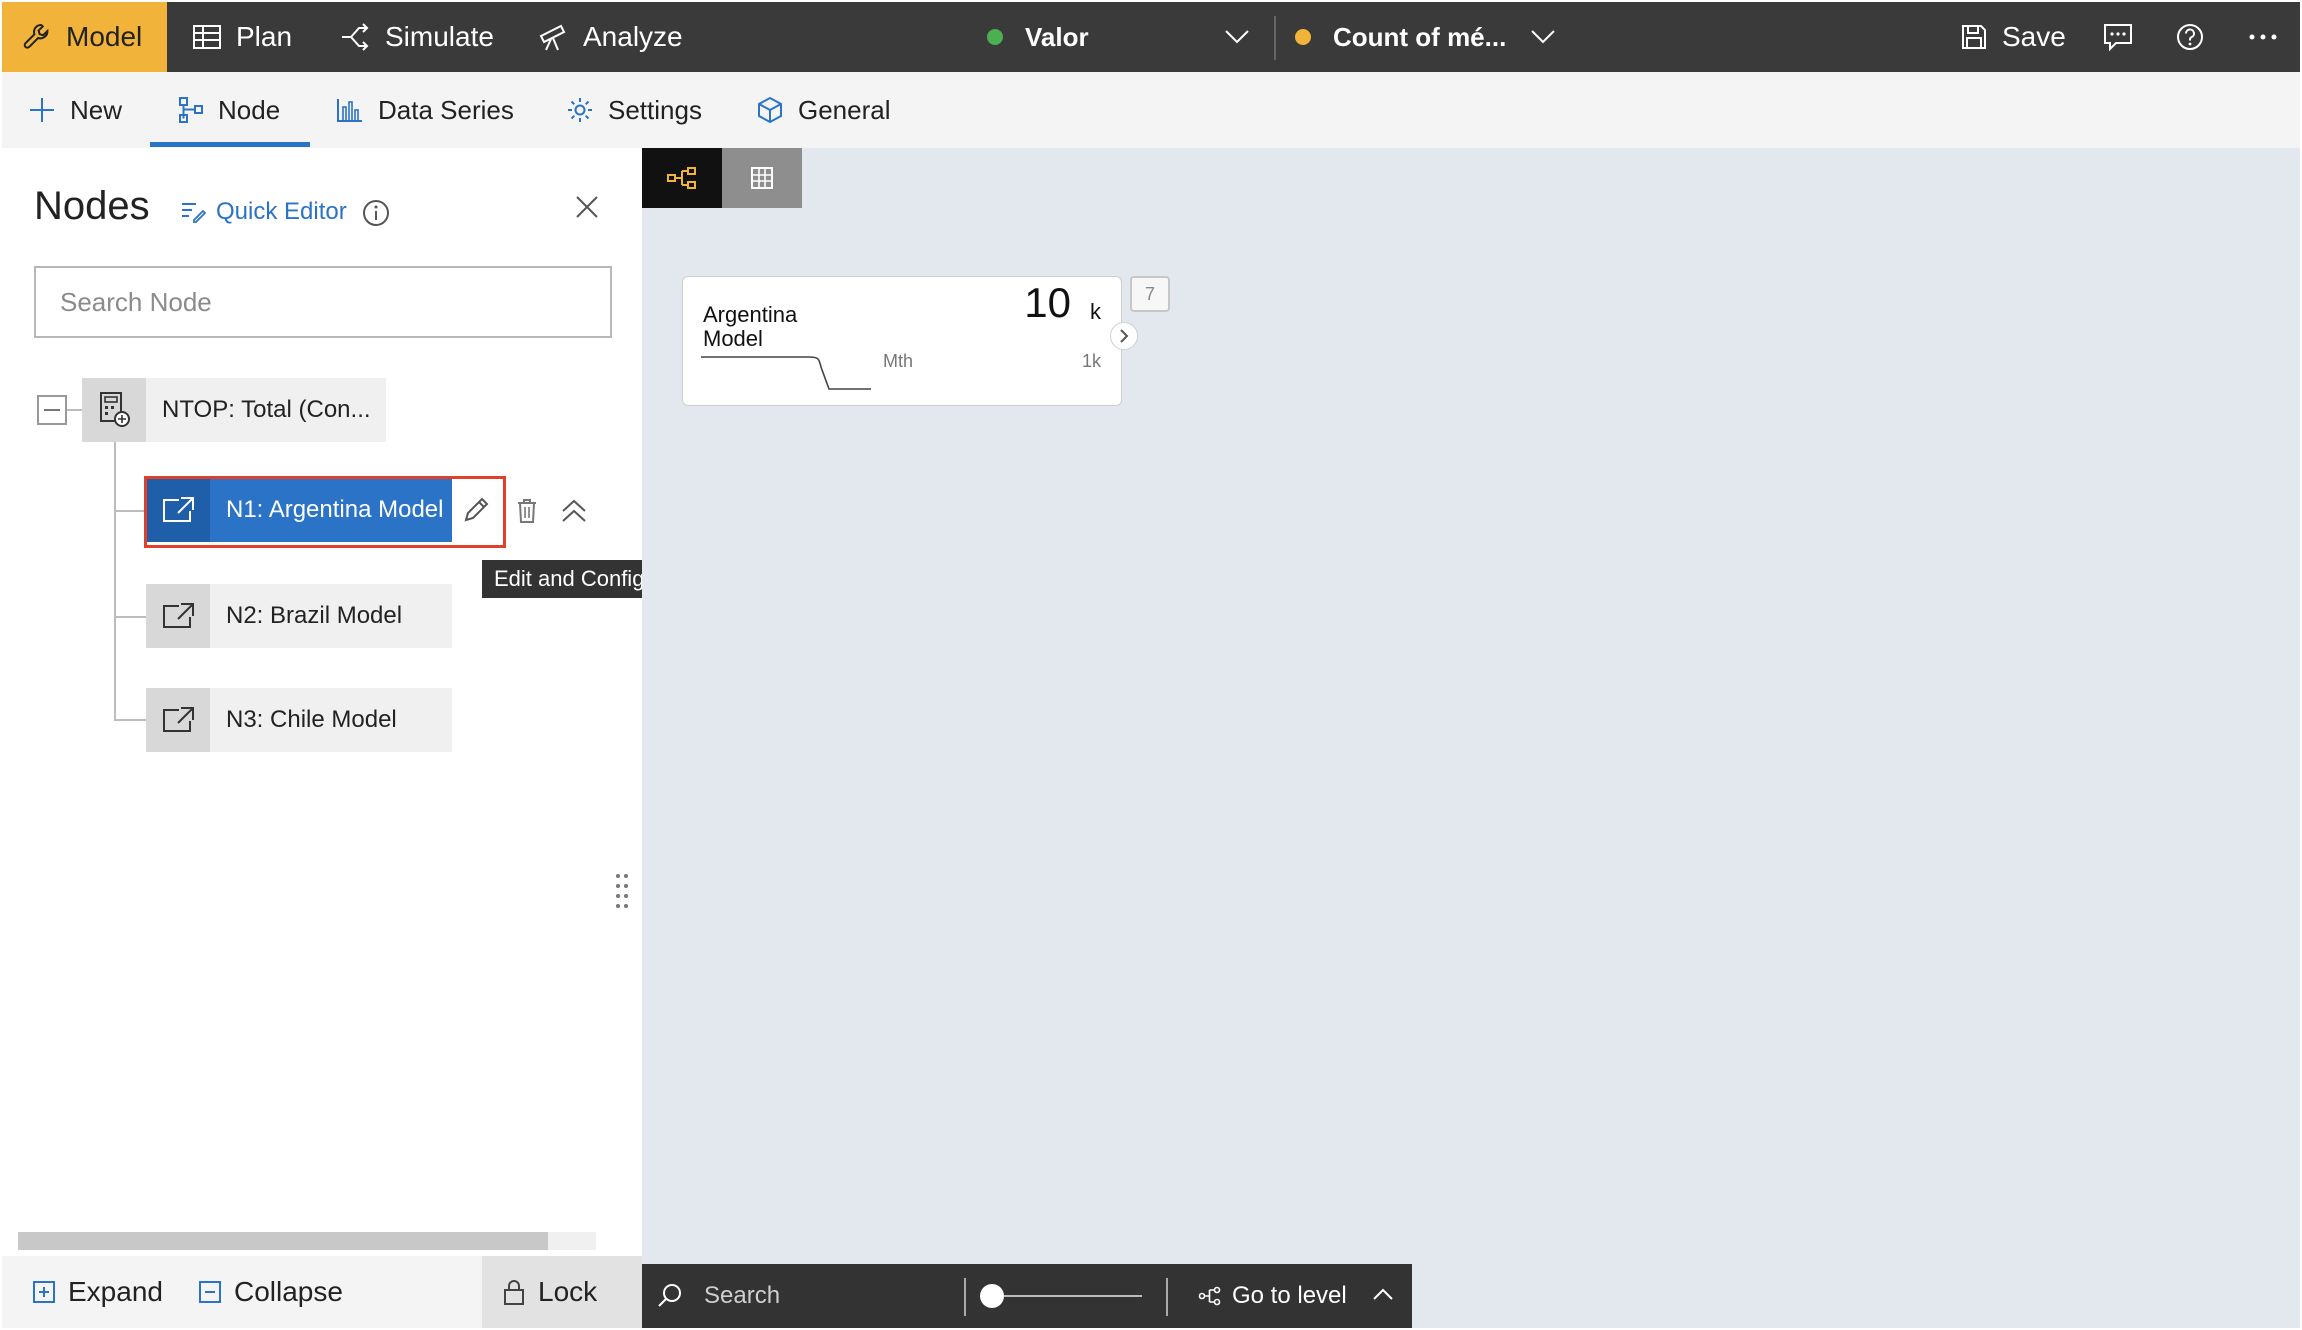 The height and width of the screenshot is (1330, 2302). What do you see at coordinates (610, 37) in the screenshot?
I see `analyze-tab: Analyze` at bounding box center [610, 37].